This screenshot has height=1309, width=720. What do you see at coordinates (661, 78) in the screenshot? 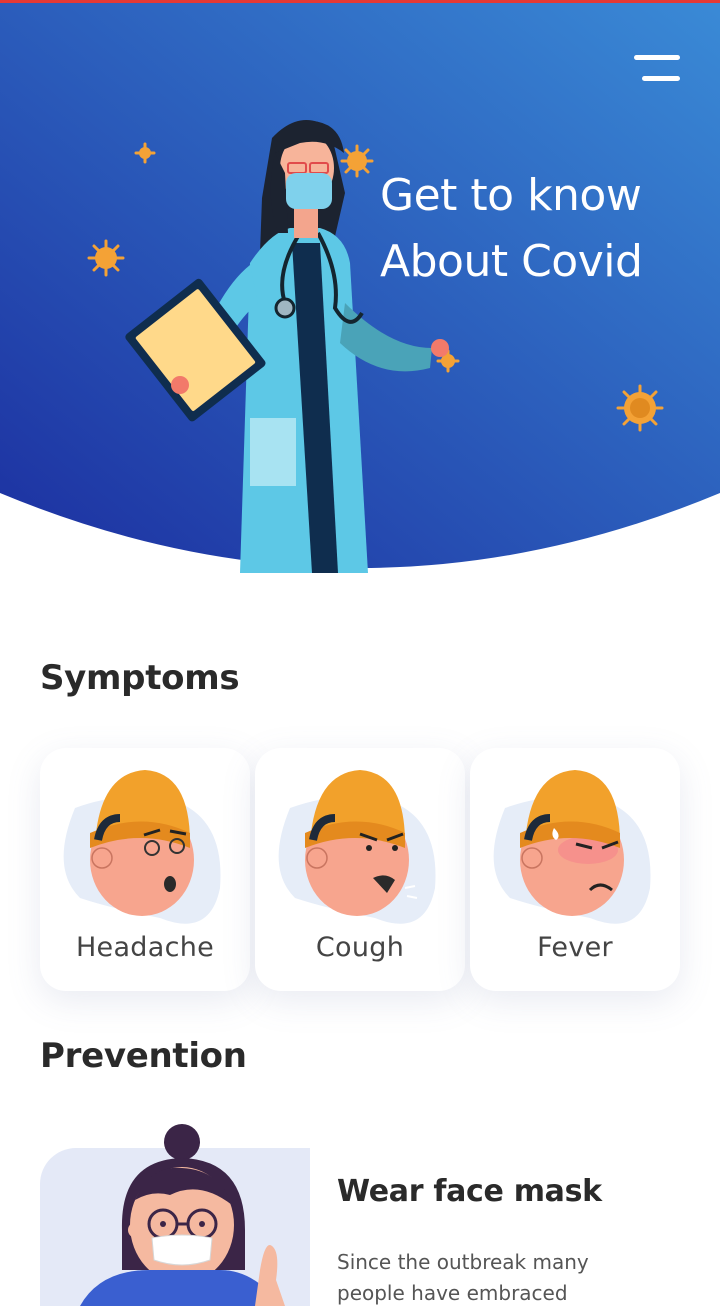
I see `hamburger-menu-icon-line` at bounding box center [661, 78].